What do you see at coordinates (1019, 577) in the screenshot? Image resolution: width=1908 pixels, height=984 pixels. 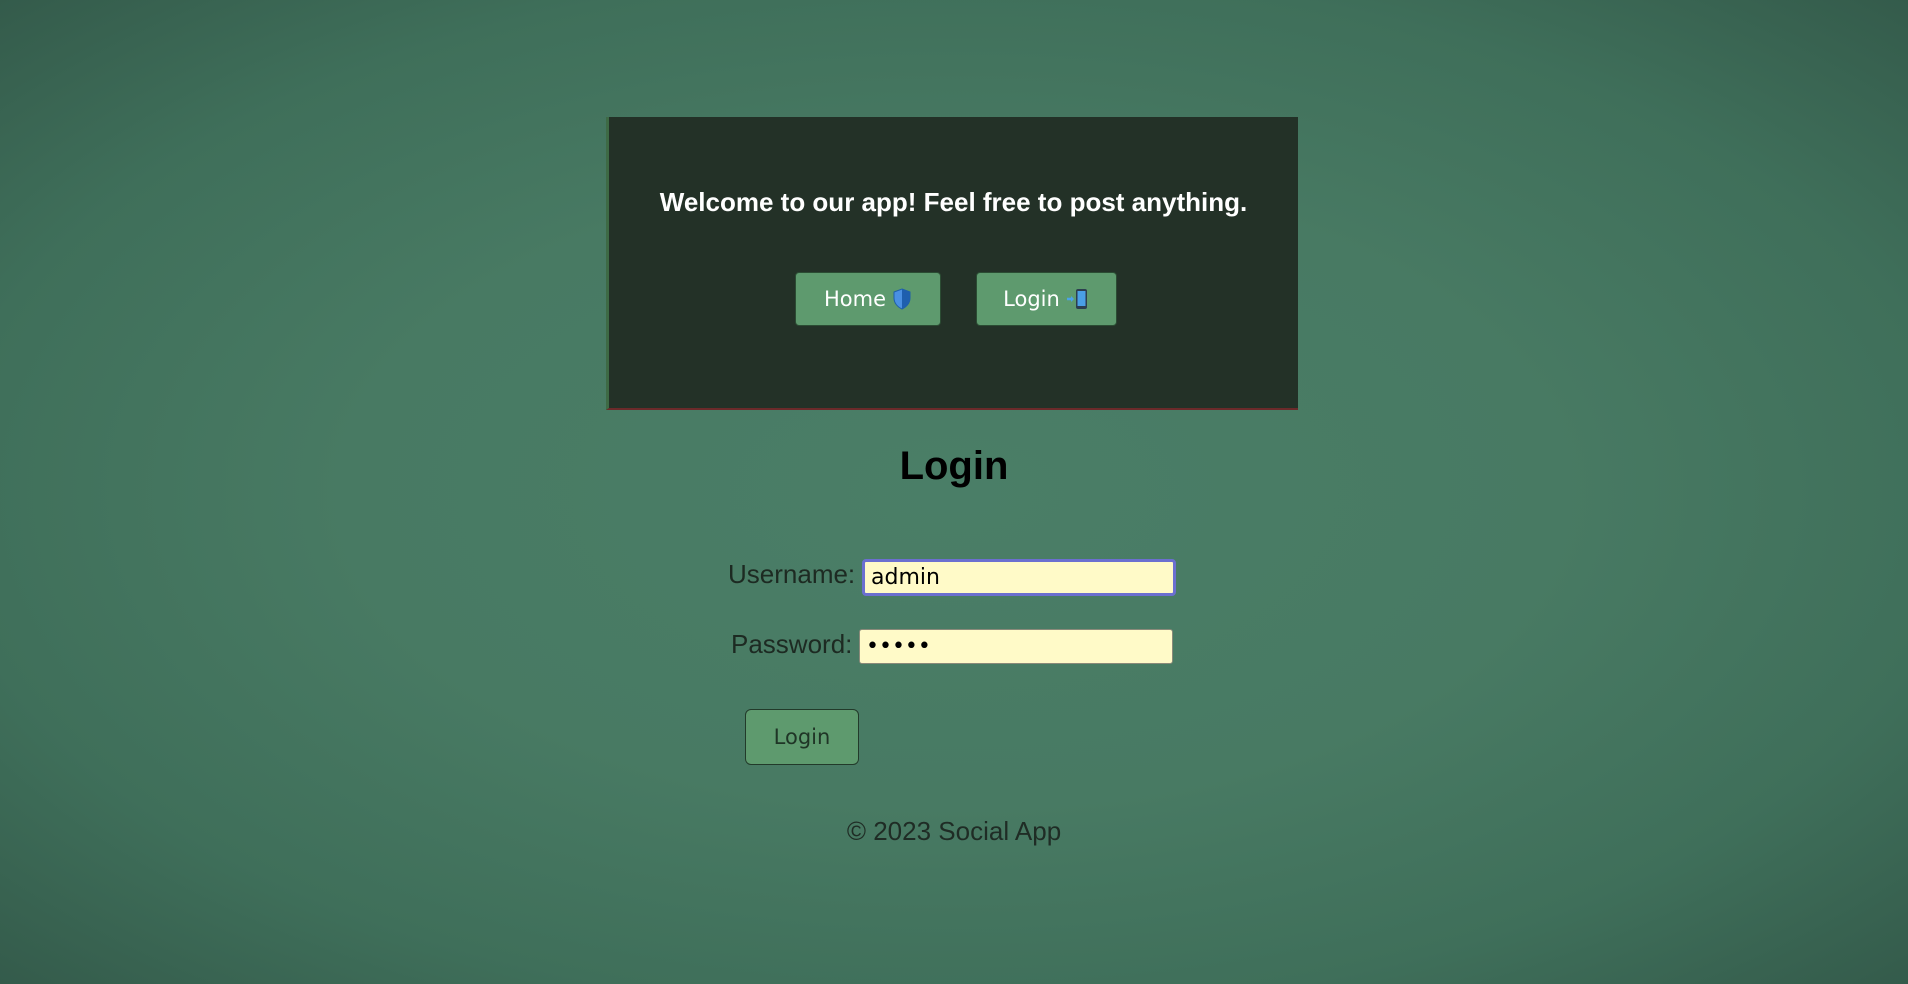 I see `username-input` at bounding box center [1019, 577].